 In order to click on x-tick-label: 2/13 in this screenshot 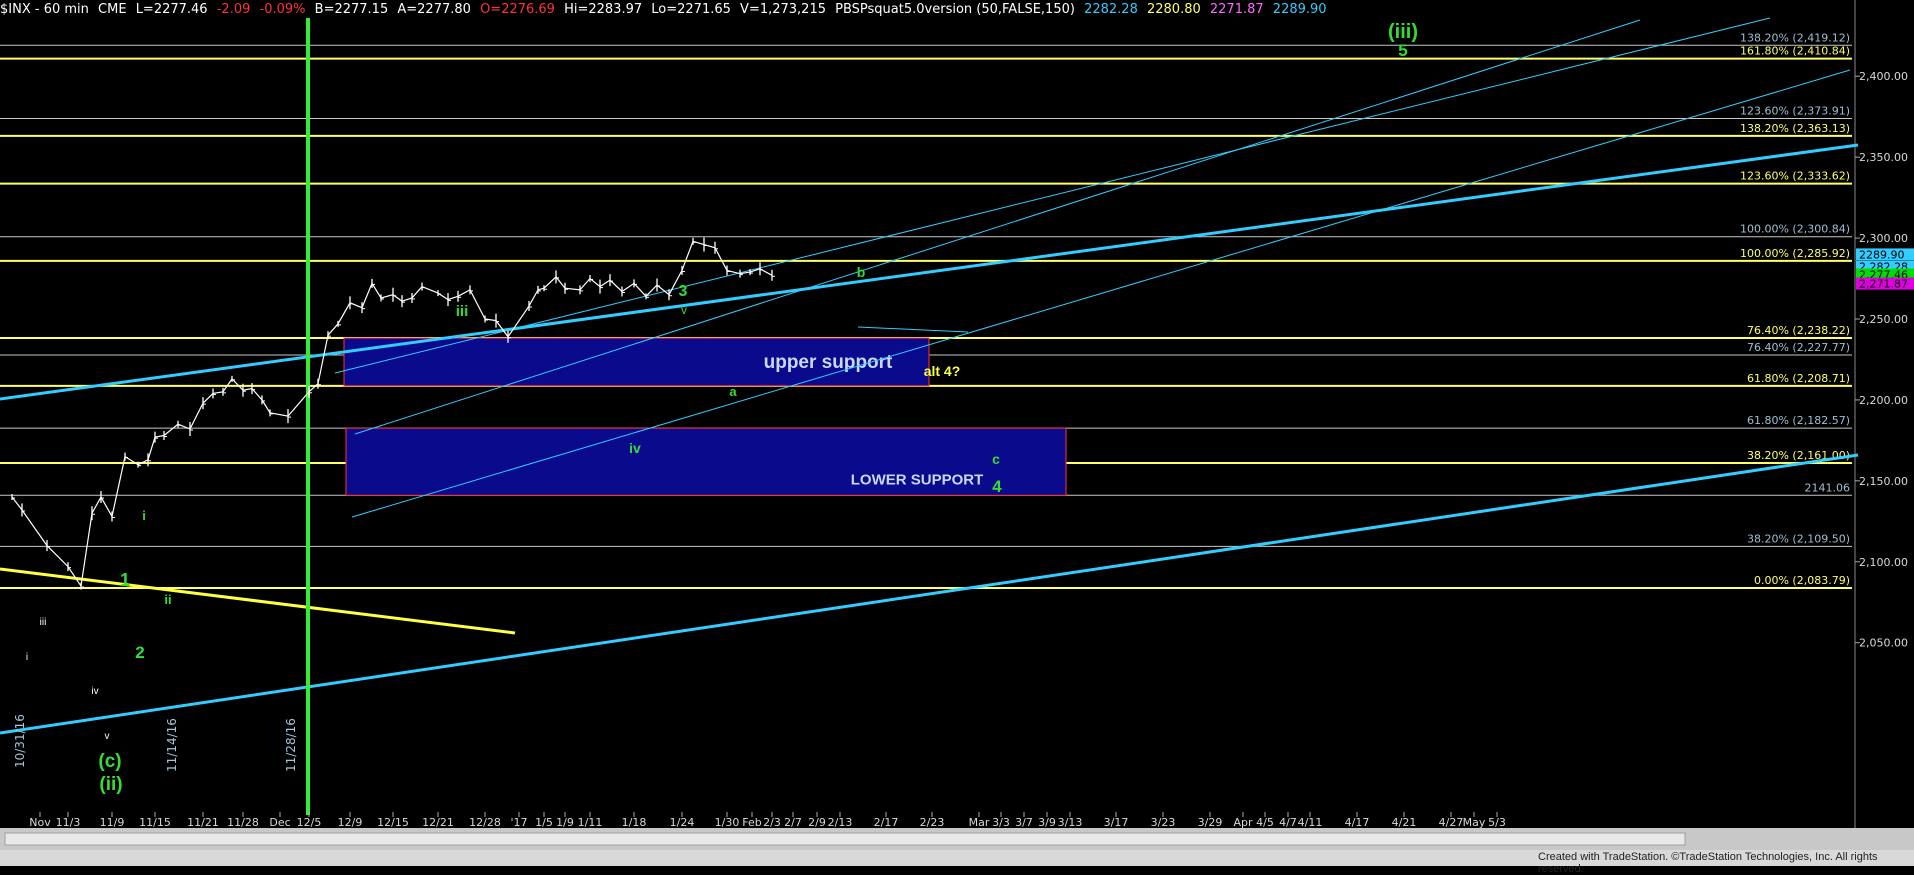, I will do `click(840, 822)`.